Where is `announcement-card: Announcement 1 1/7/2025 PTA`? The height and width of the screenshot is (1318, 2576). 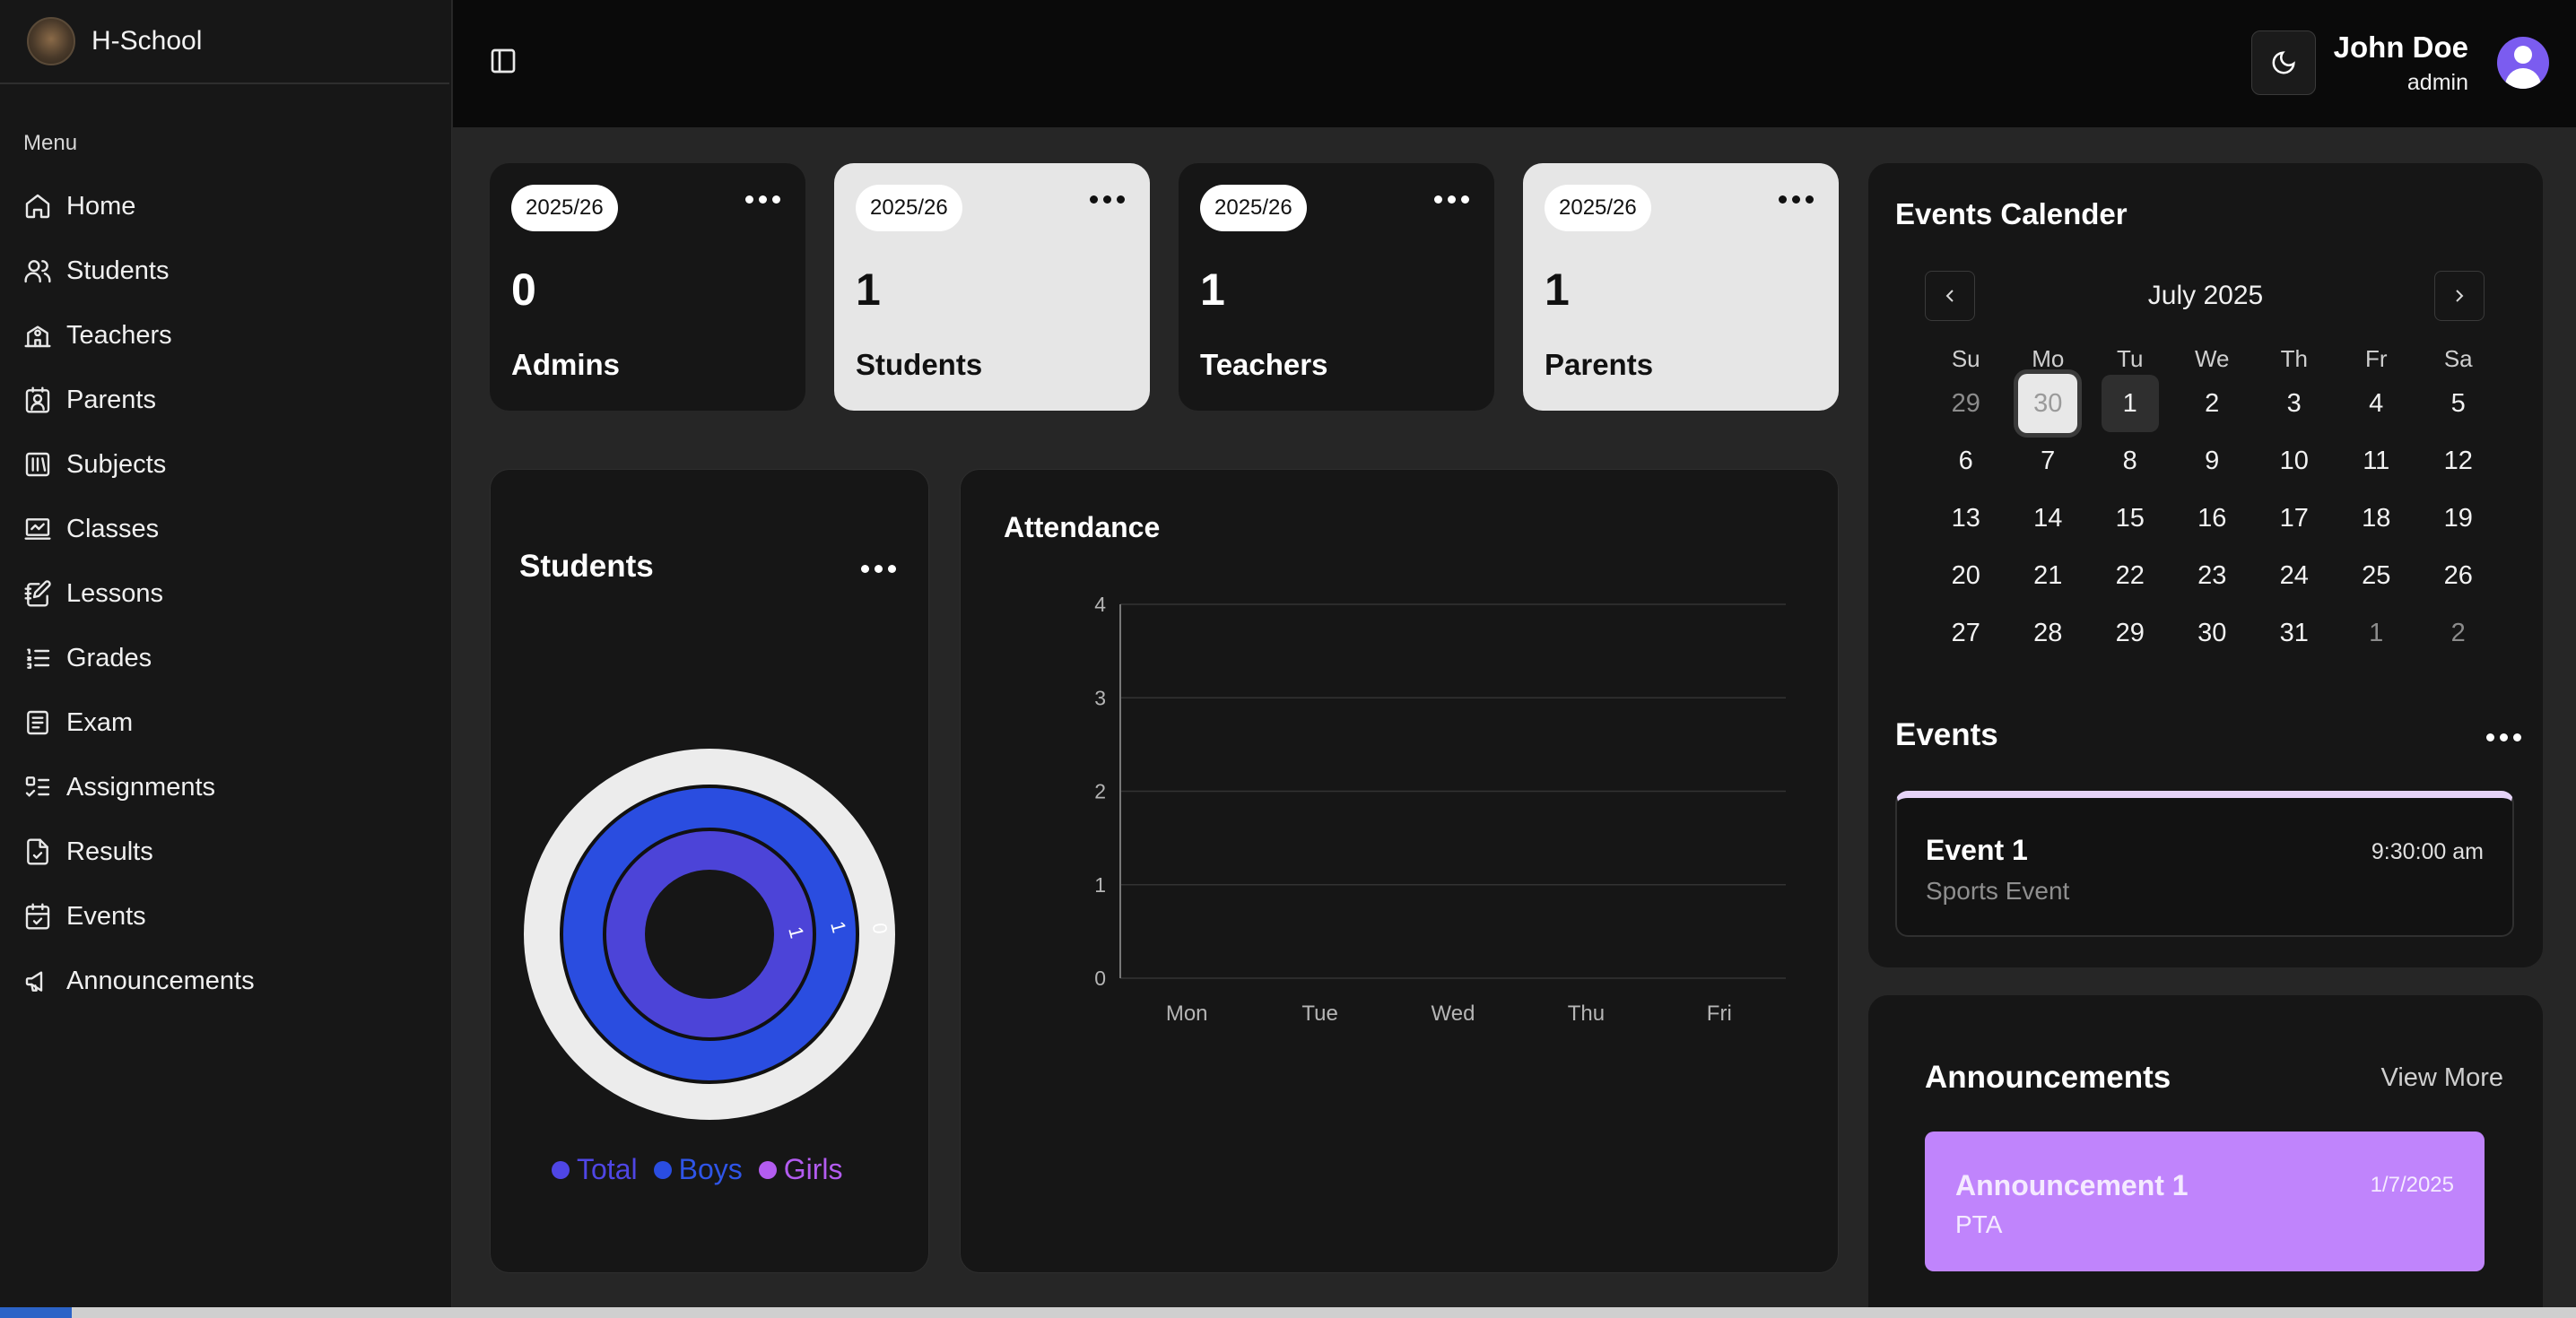
announcement-card: Announcement 1 1/7/2025 PTA is located at coordinates (2205, 1202).